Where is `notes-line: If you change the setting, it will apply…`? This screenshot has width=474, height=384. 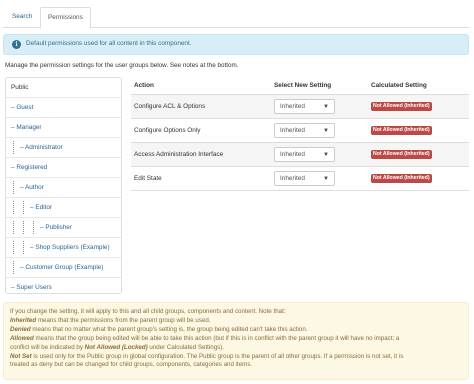
notes-line: If you change the setting, it will apply… is located at coordinates (236, 312).